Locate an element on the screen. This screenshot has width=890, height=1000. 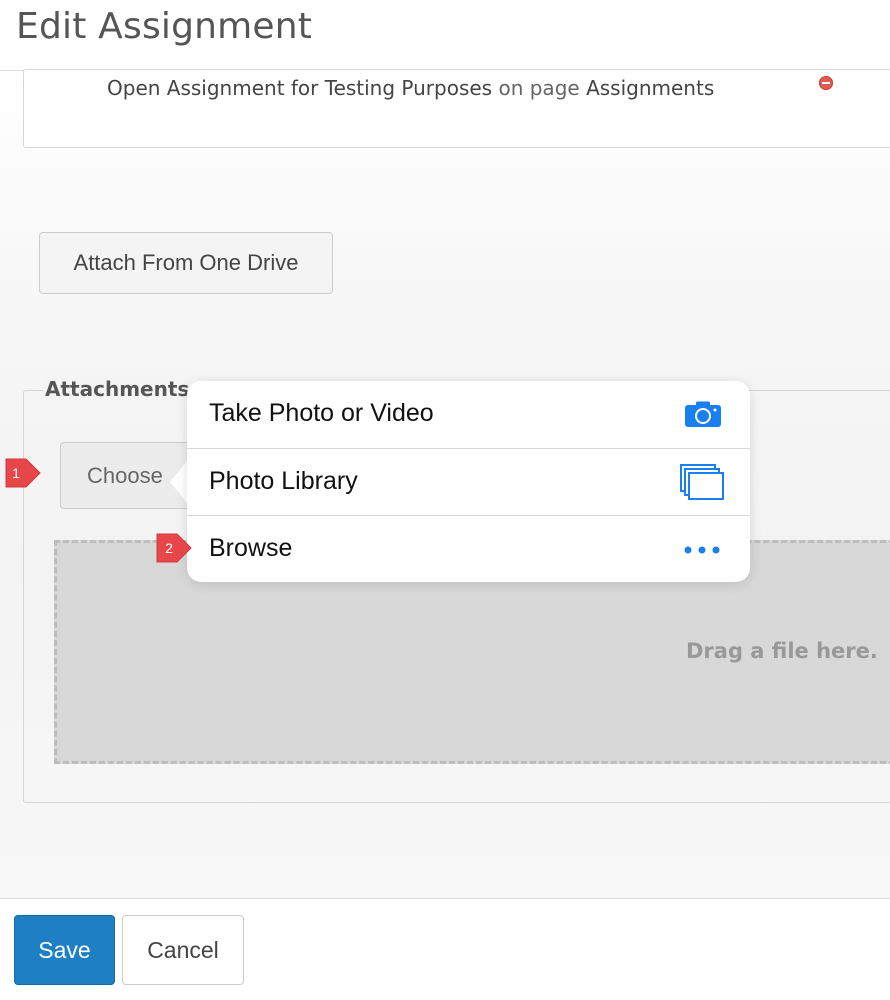
popover-arrow is located at coordinates (179, 482).